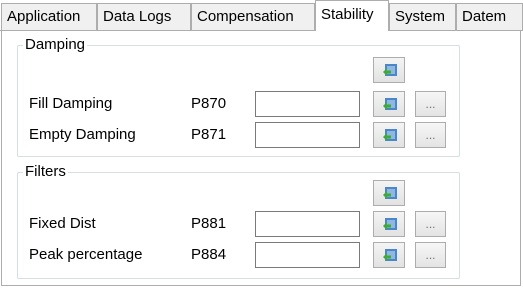  What do you see at coordinates (209, 254) in the screenshot?
I see `peak-percentage-param: P884` at bounding box center [209, 254].